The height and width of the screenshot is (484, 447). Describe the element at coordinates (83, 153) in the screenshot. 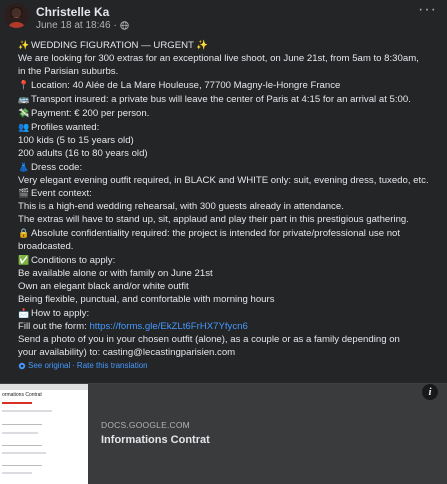

I see `line-text: 200 adults (16 to 80 years old)` at that location.